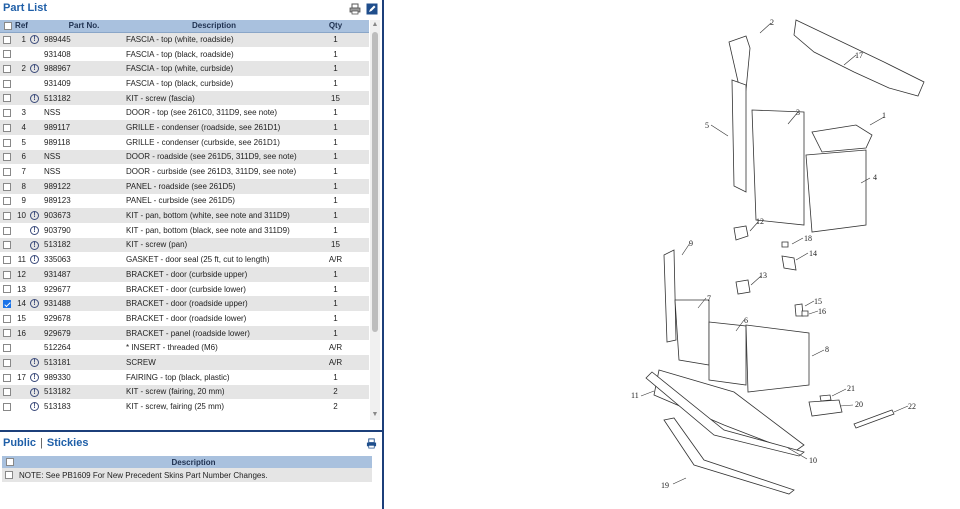 The width and height of the screenshot is (960, 509). I want to click on part-grille-roadside, so click(836, 191).